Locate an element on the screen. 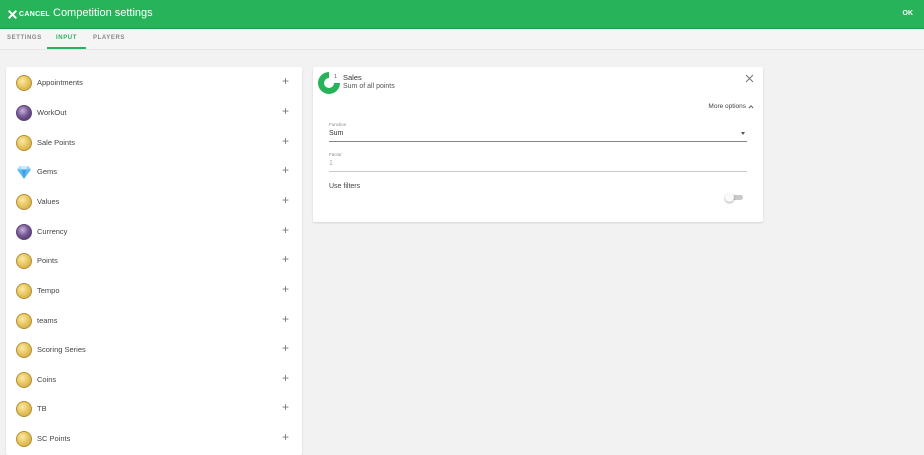  function-select: Function Sum is located at coordinates (538, 132).